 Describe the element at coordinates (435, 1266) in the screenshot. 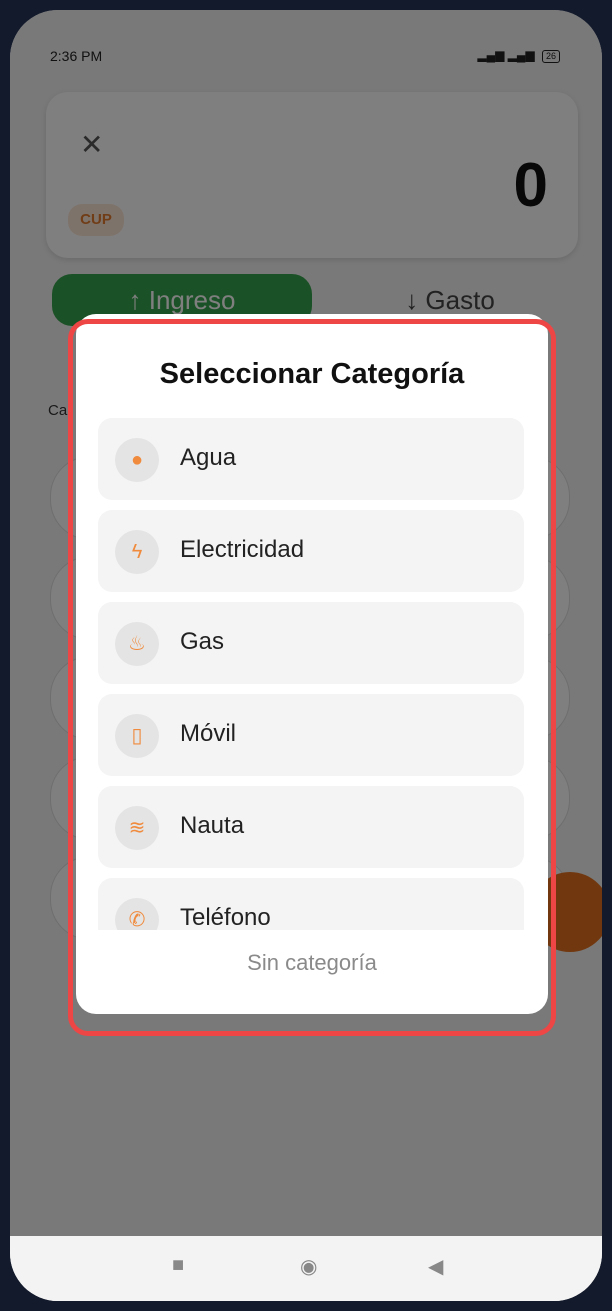

I see `back-icon: ◀` at that location.